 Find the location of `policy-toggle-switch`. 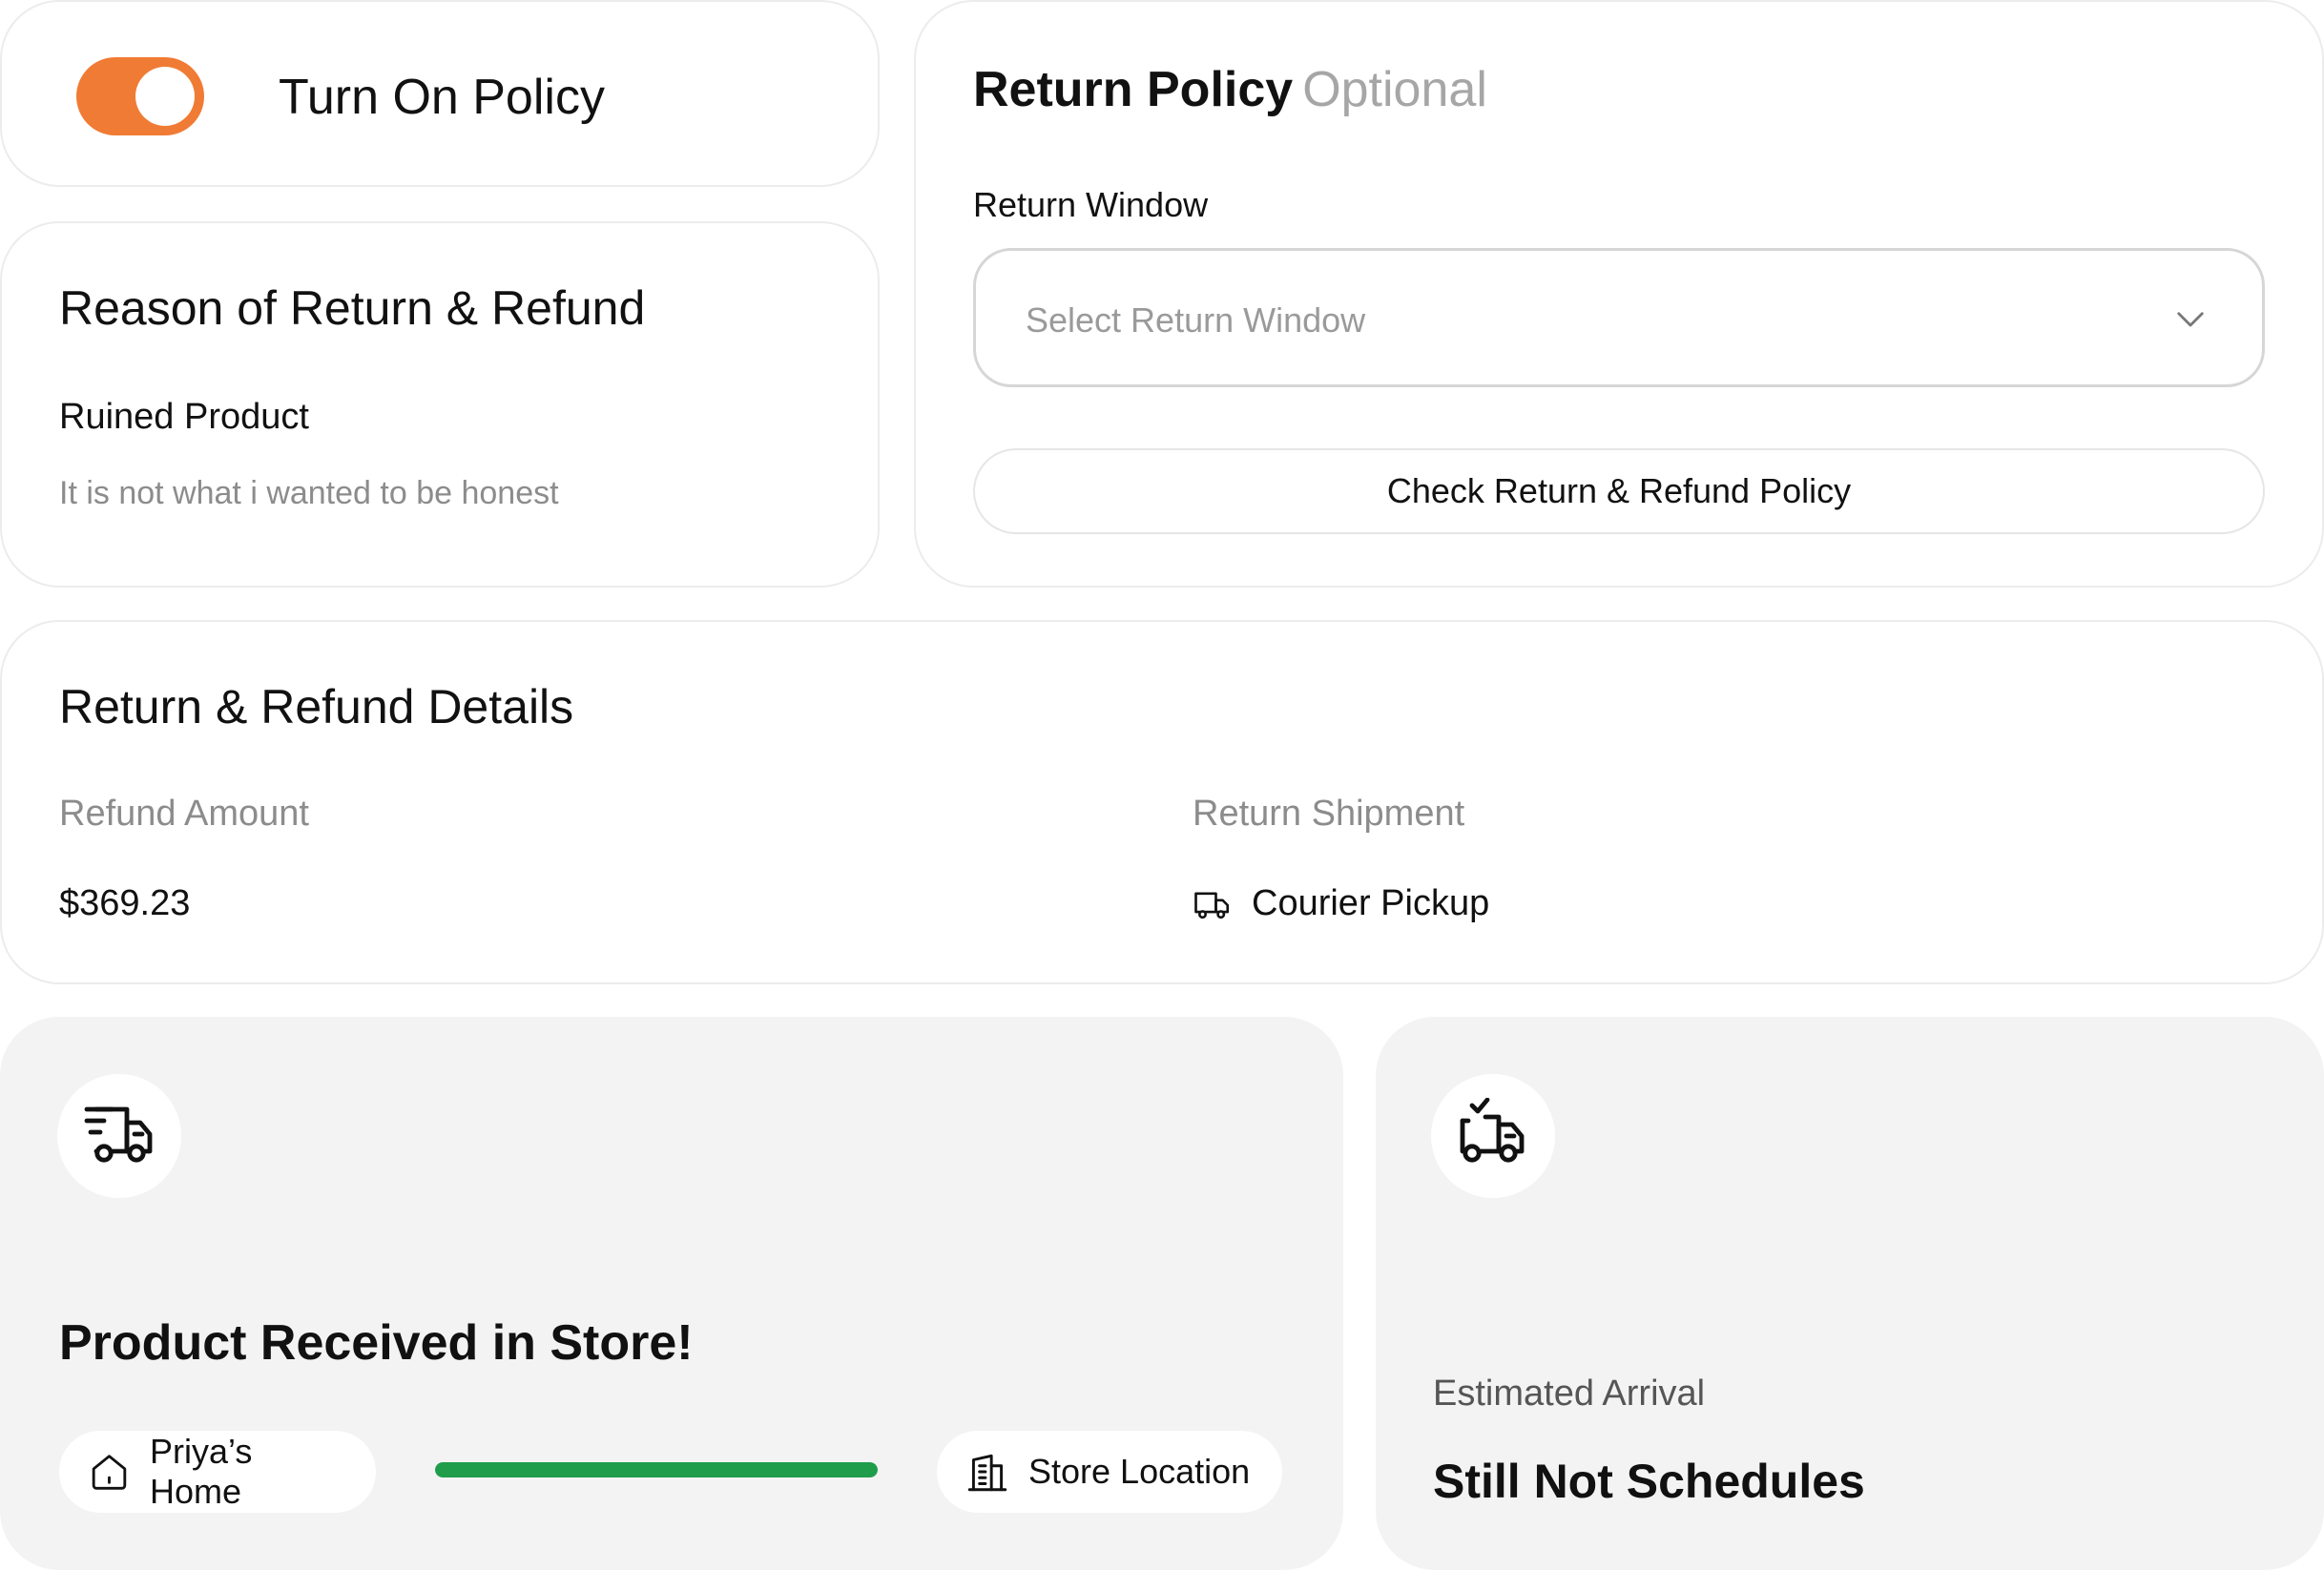

policy-toggle-switch is located at coordinates (140, 96).